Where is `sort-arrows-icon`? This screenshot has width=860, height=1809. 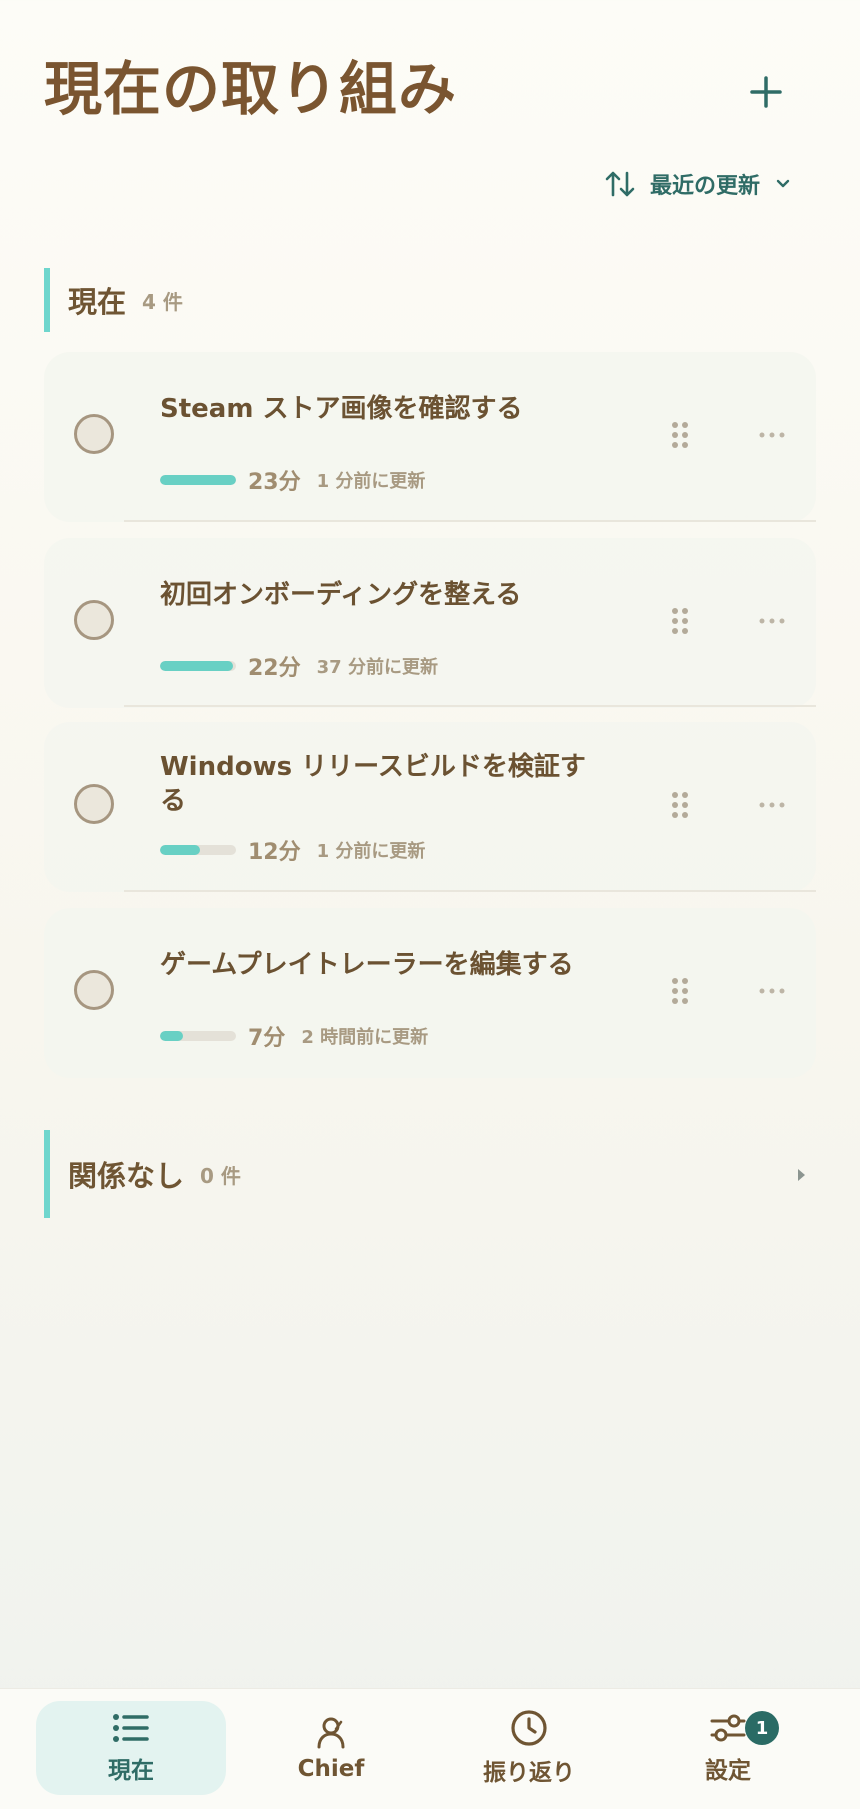
sort-arrows-icon is located at coordinates (620, 184).